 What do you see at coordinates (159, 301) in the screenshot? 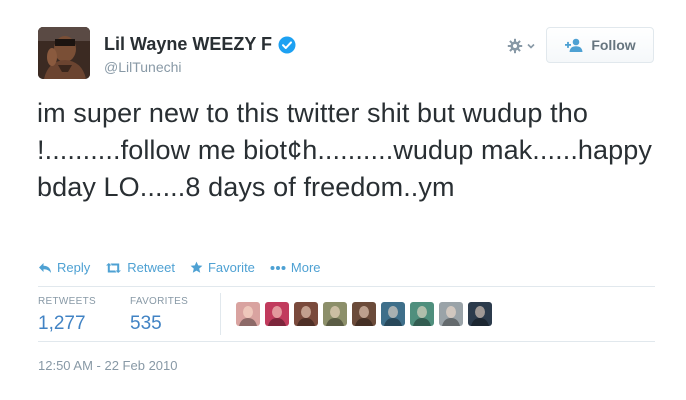
I see `favorites-label: FAVORITES` at bounding box center [159, 301].